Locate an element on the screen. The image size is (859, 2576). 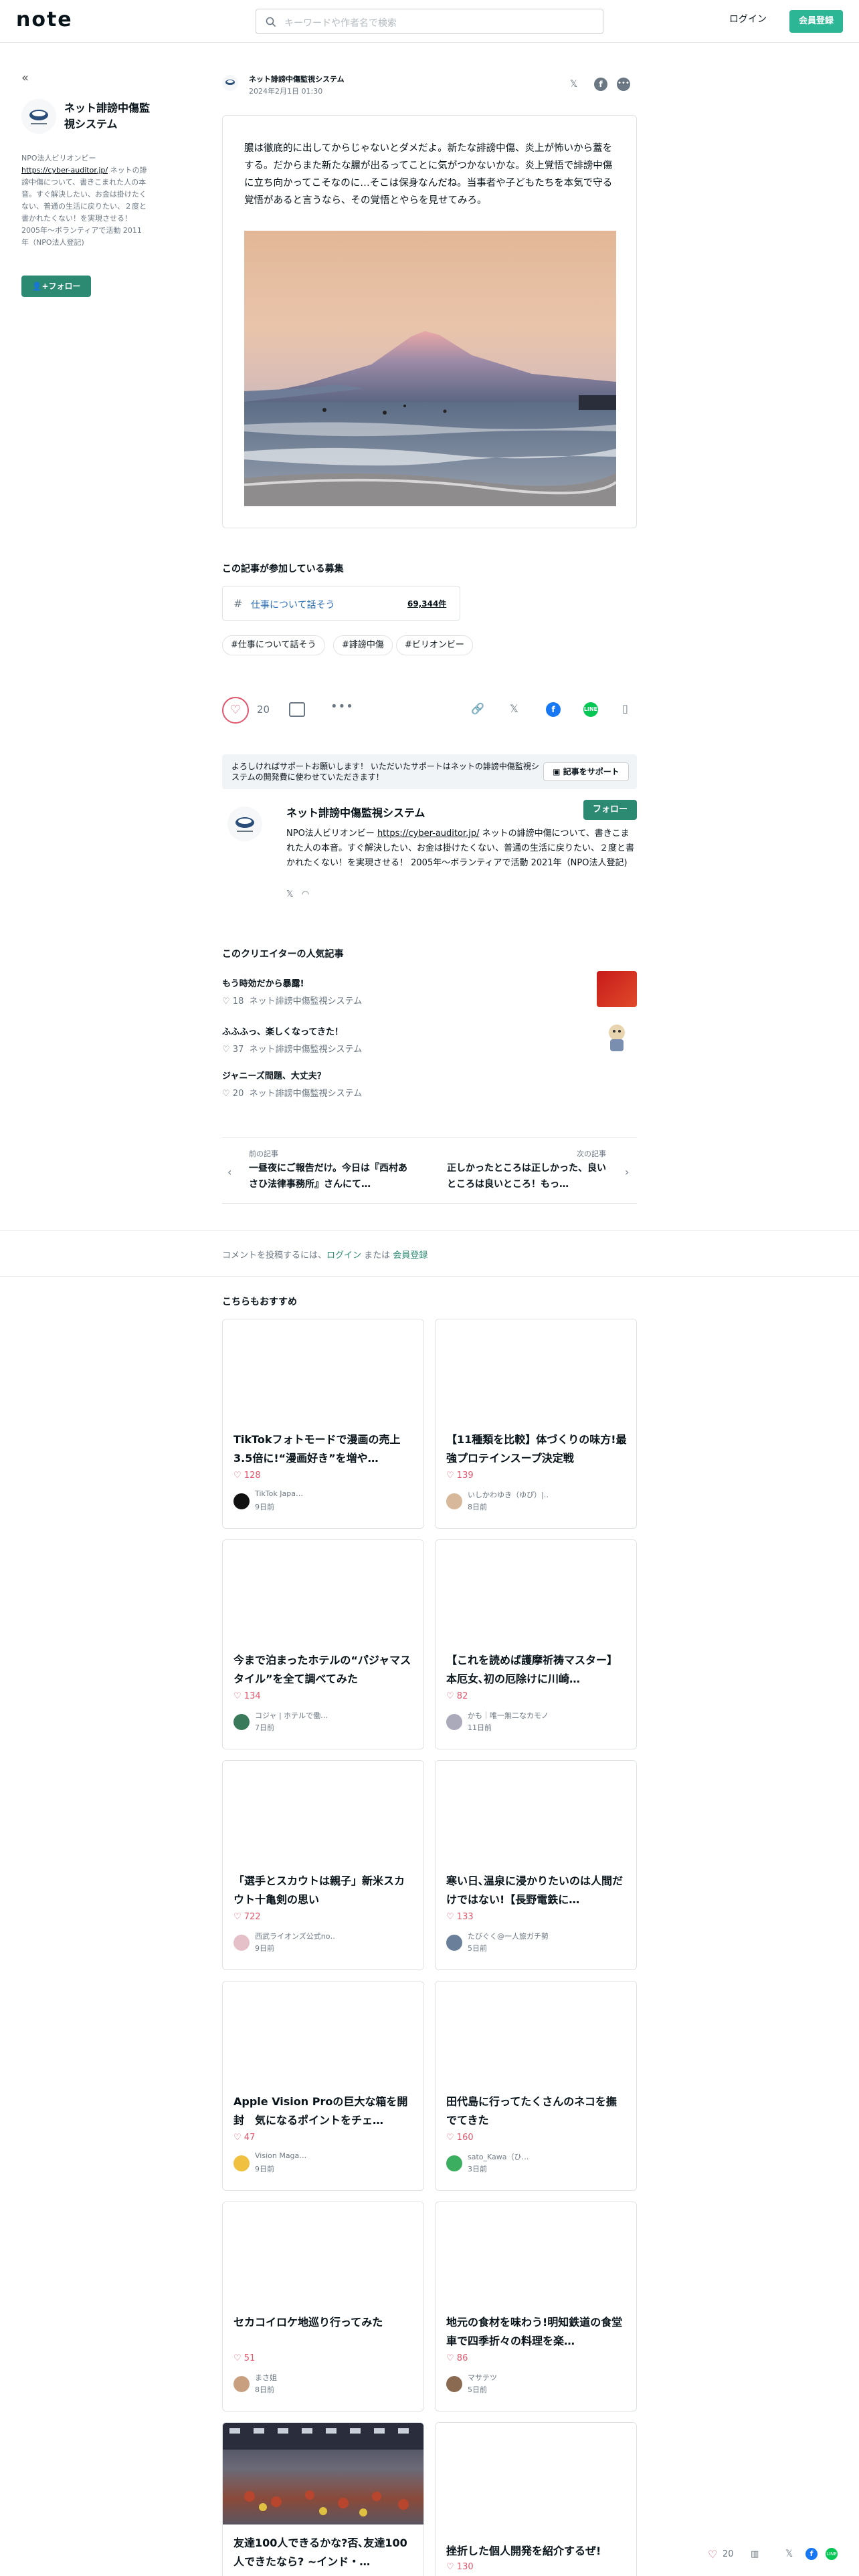
popular-article: もう時効だから暴露! ♡ 18 ネット誹謗中傷監視システム is located at coordinates (429, 994).